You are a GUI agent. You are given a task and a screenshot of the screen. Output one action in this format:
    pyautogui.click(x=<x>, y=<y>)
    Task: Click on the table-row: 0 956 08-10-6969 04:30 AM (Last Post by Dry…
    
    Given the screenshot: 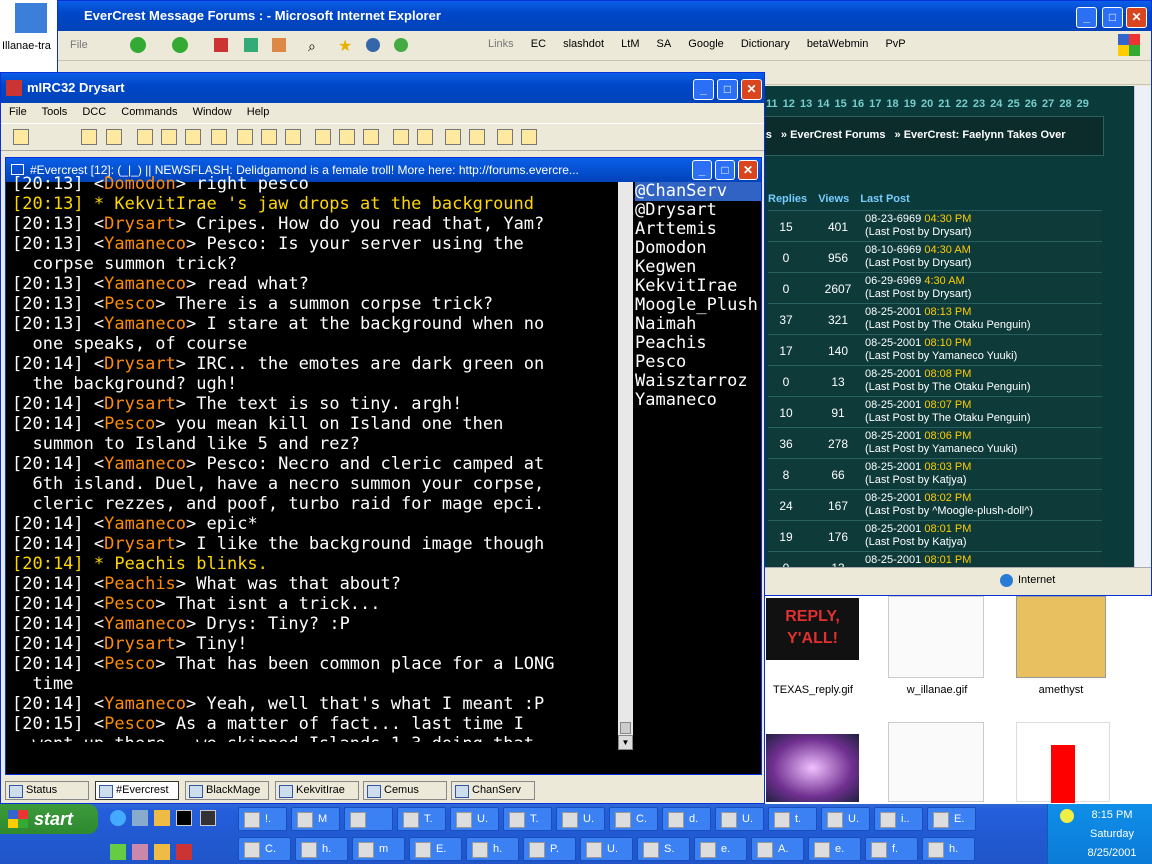 What is the action you would take?
    pyautogui.click(x=935, y=256)
    